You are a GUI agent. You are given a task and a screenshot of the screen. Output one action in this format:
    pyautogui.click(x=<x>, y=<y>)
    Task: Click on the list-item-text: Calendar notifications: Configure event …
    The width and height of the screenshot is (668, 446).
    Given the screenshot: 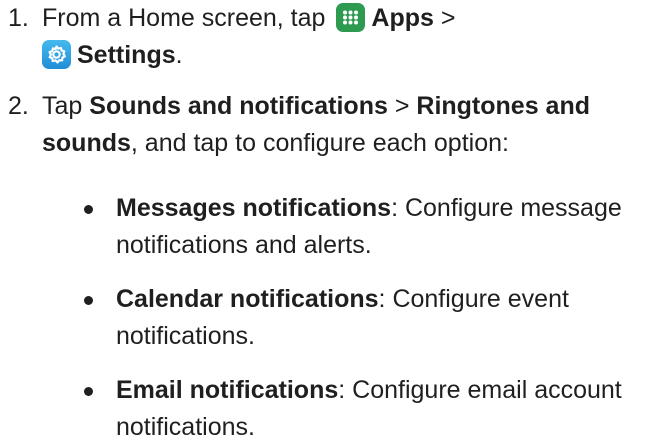 What is the action you would take?
    pyautogui.click(x=342, y=318)
    